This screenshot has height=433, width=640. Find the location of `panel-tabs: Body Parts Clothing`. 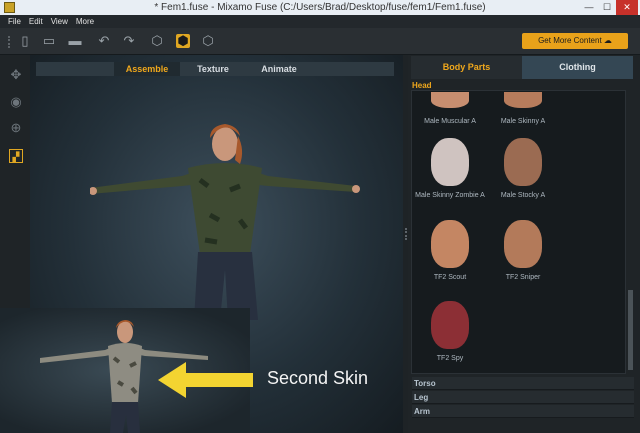

panel-tabs: Body Parts Clothing is located at coordinates (522, 67).